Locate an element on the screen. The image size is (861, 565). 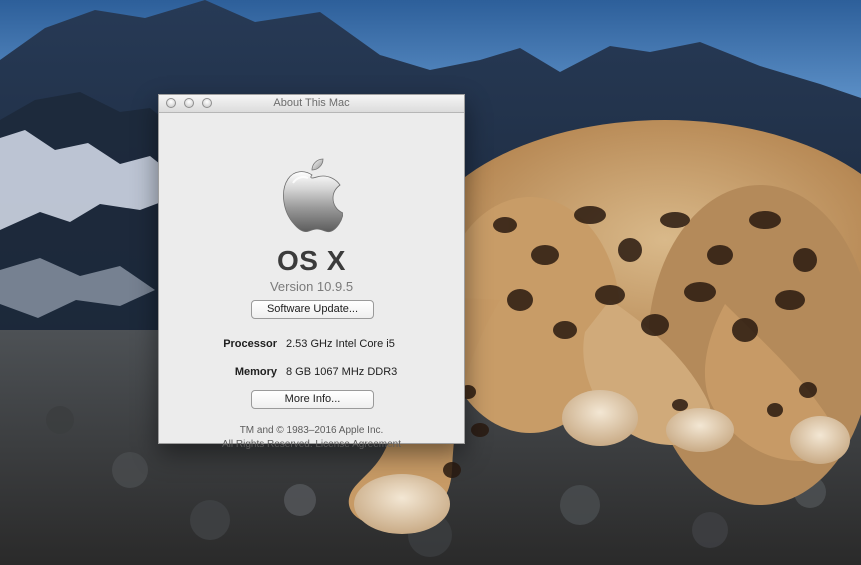
memory-label: Memory is located at coordinates (255, 372).